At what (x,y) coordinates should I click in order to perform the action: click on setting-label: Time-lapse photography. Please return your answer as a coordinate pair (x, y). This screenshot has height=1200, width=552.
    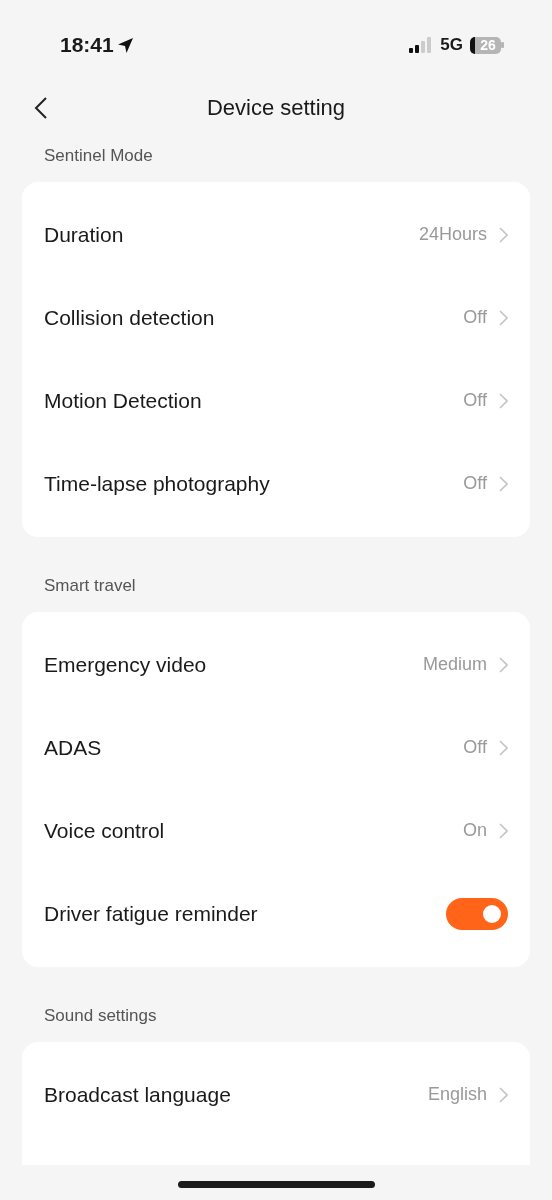
    Looking at the image, I should click on (157, 483).